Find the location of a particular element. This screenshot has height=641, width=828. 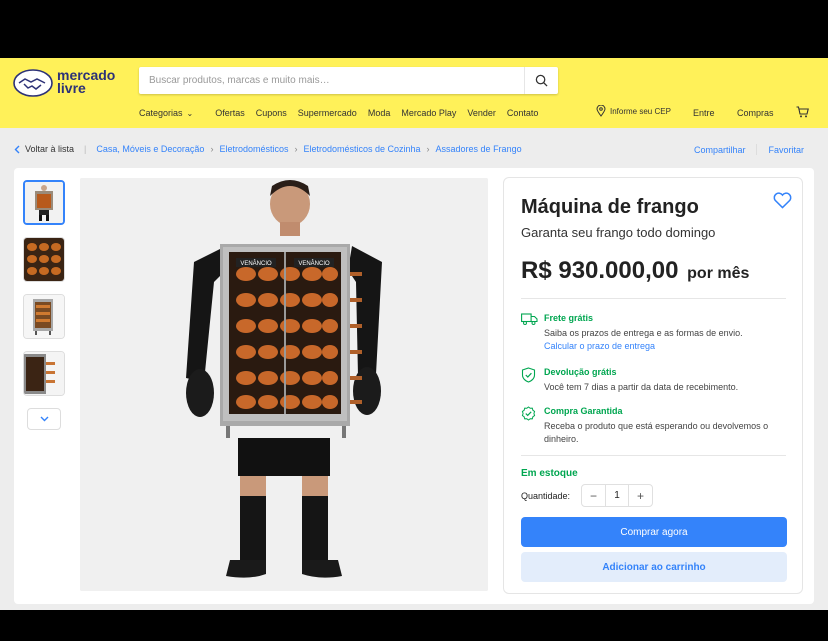

mercado-livre-logo: mercado livre is located at coordinates (68, 83).